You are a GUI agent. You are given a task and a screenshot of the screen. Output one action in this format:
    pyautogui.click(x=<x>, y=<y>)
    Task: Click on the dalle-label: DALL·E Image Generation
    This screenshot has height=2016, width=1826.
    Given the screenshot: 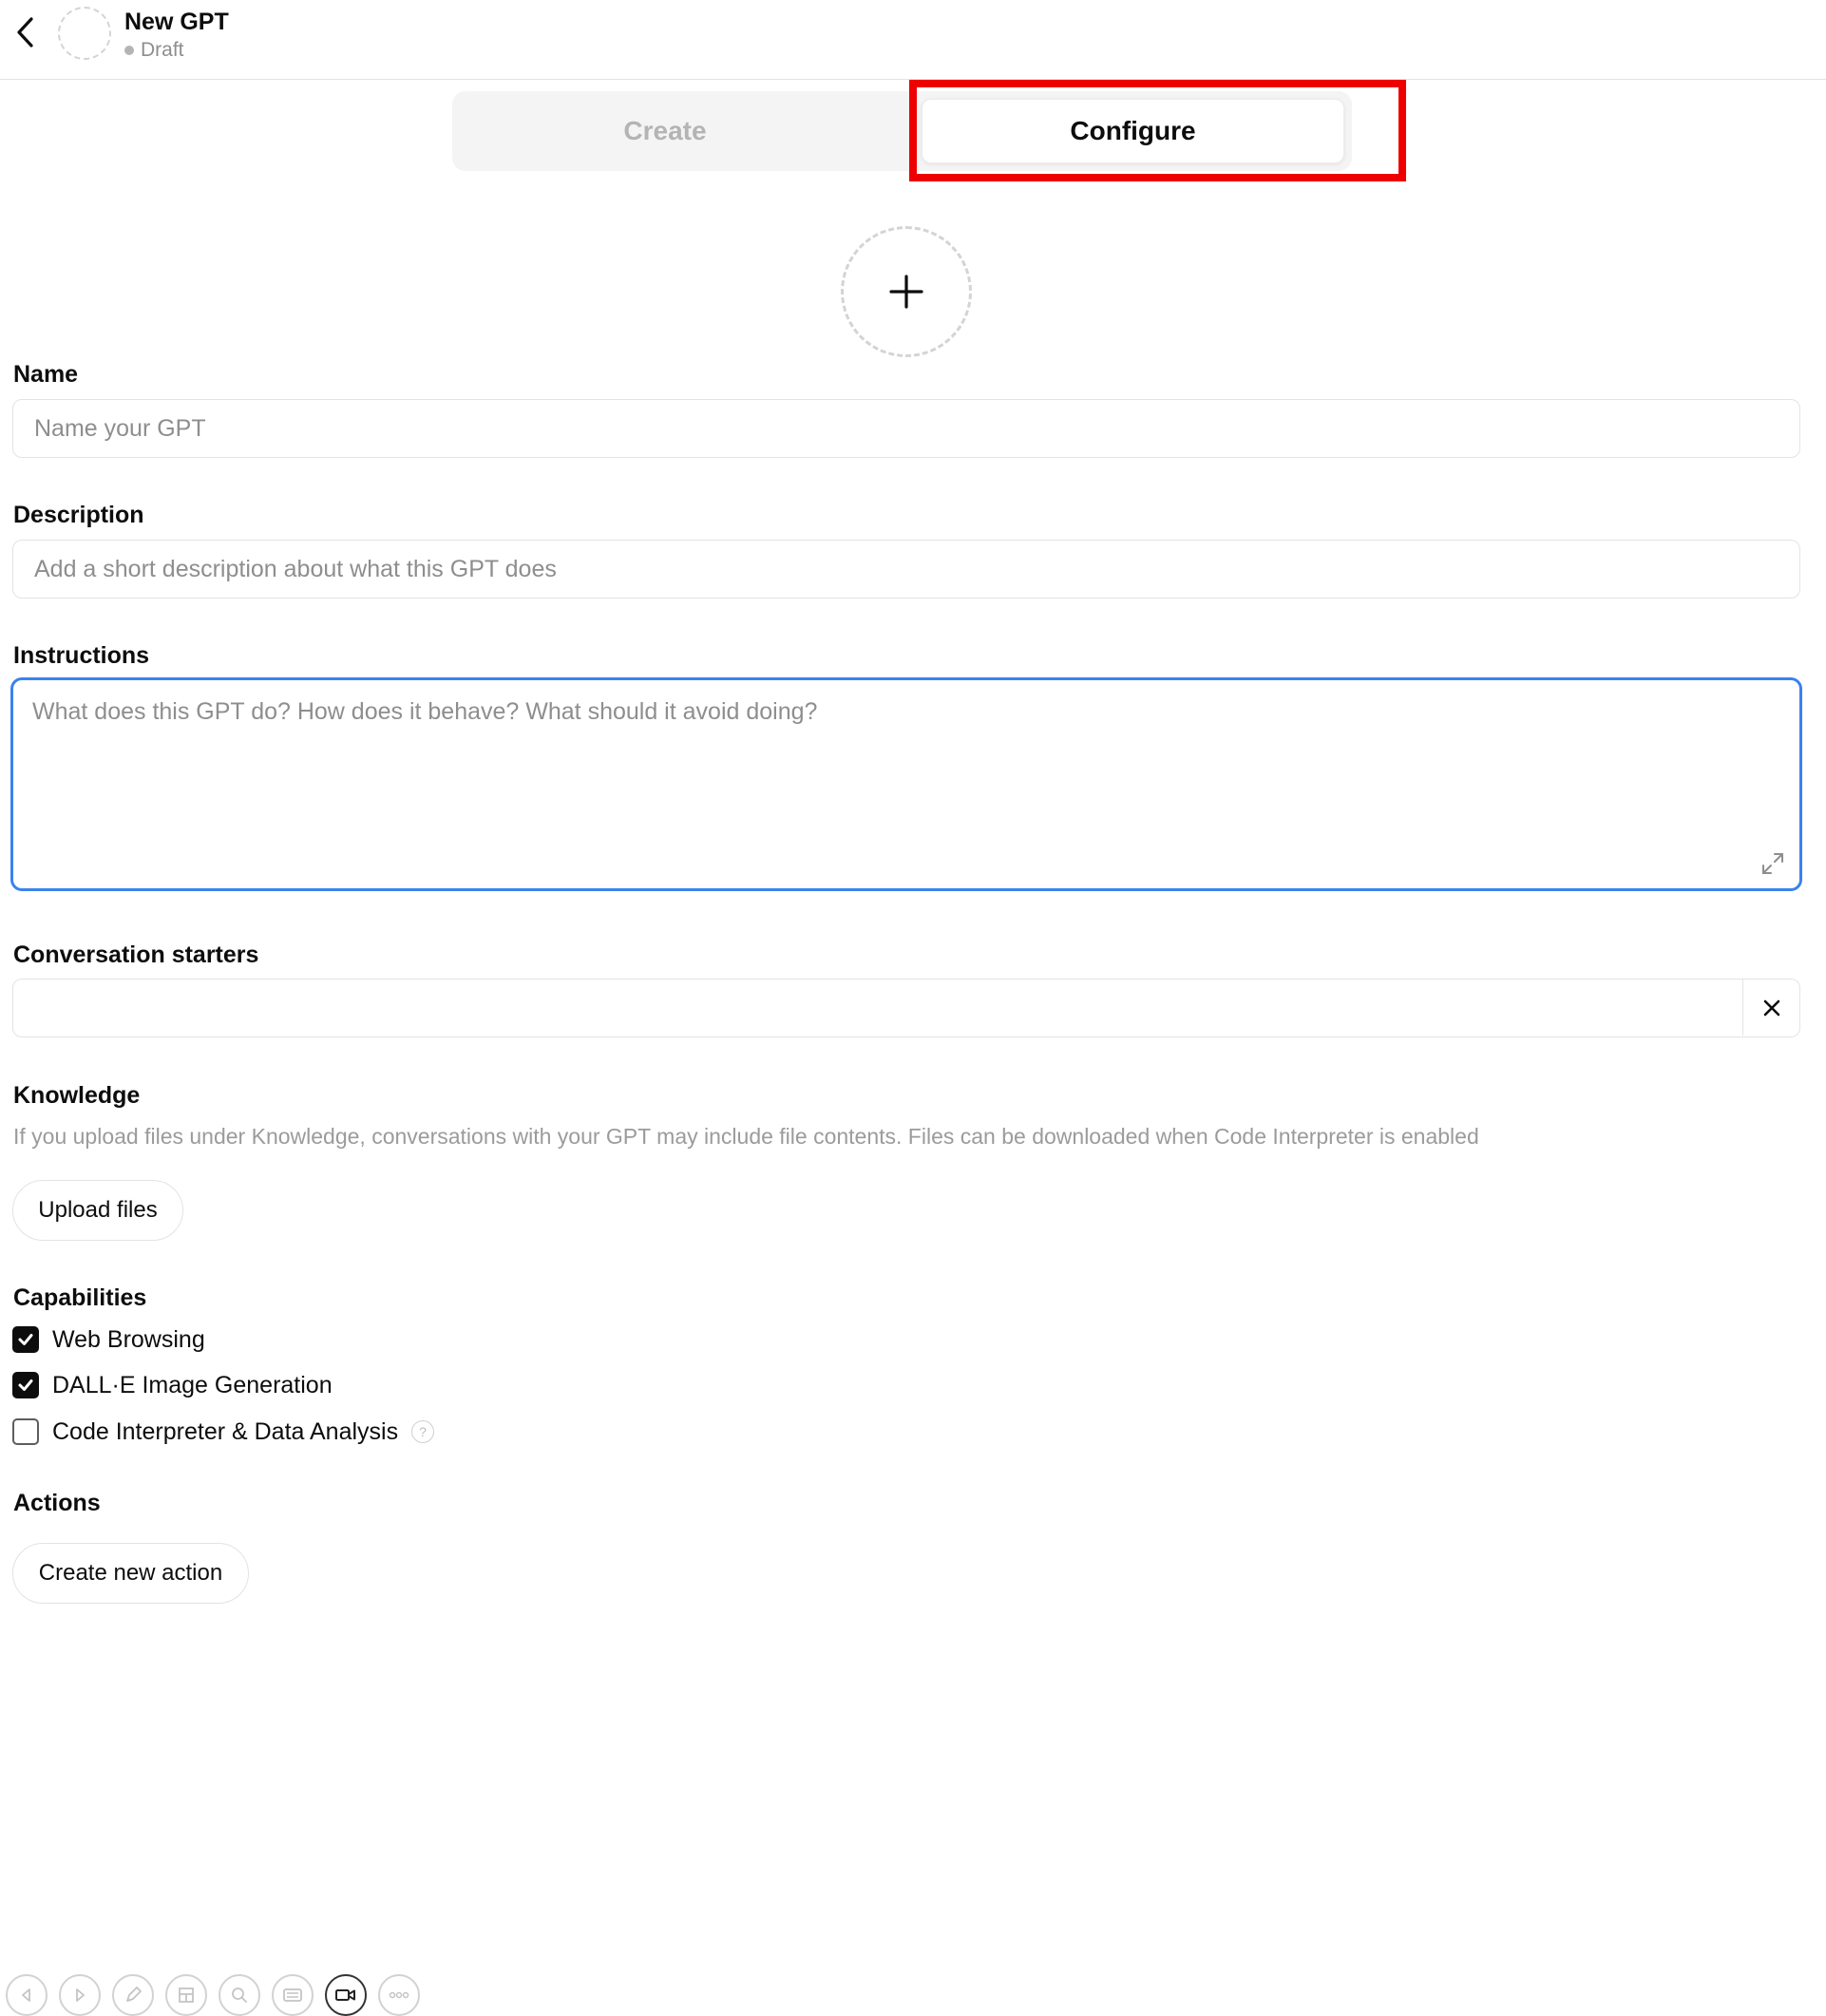 What is the action you would take?
    pyautogui.click(x=193, y=1384)
    